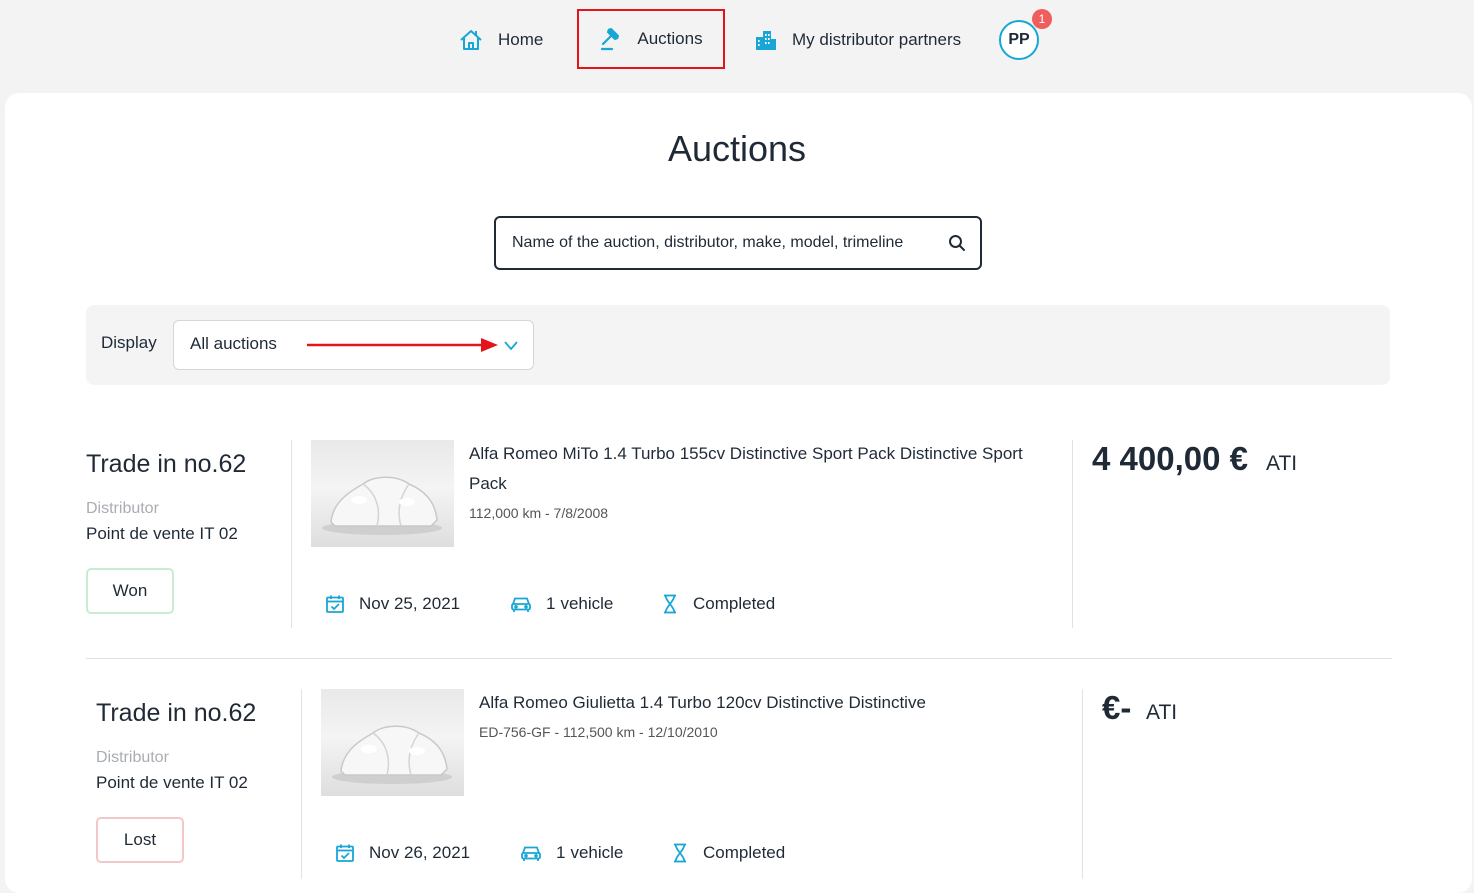 This screenshot has height=893, width=1474. What do you see at coordinates (511, 346) in the screenshot?
I see `chevron-down-icon` at bounding box center [511, 346].